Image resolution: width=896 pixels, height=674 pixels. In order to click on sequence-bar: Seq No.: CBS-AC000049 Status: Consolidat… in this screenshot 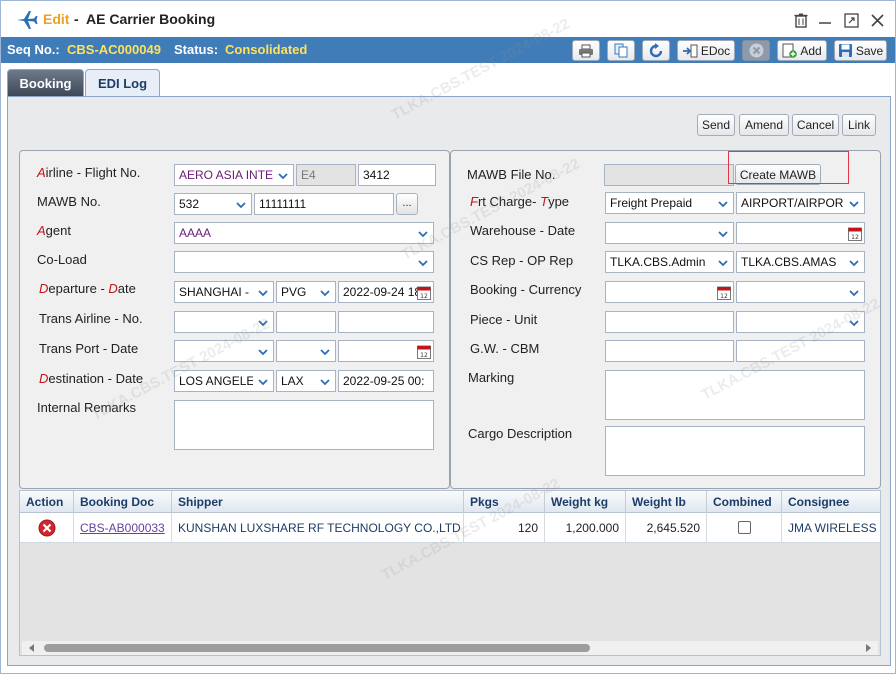, I will do `click(448, 50)`.